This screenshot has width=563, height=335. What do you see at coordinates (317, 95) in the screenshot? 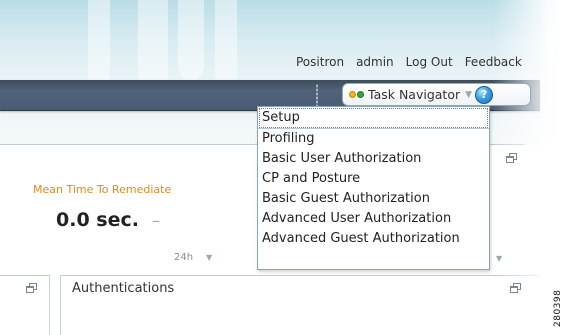
I see `toolbar-grip` at bounding box center [317, 95].